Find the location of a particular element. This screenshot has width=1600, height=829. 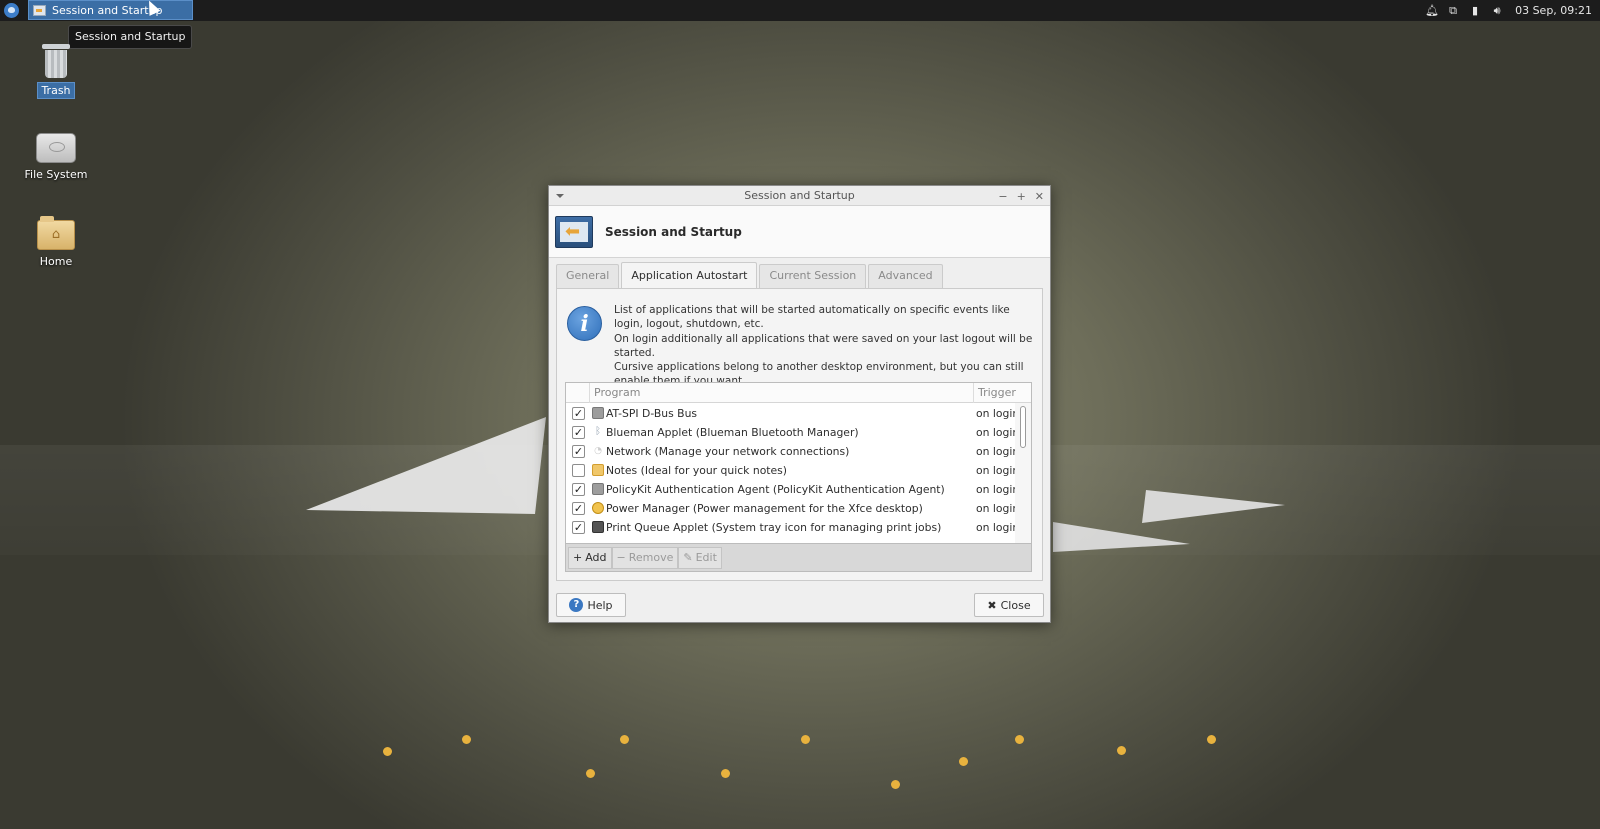

column-header-program: Program is located at coordinates (617, 393).